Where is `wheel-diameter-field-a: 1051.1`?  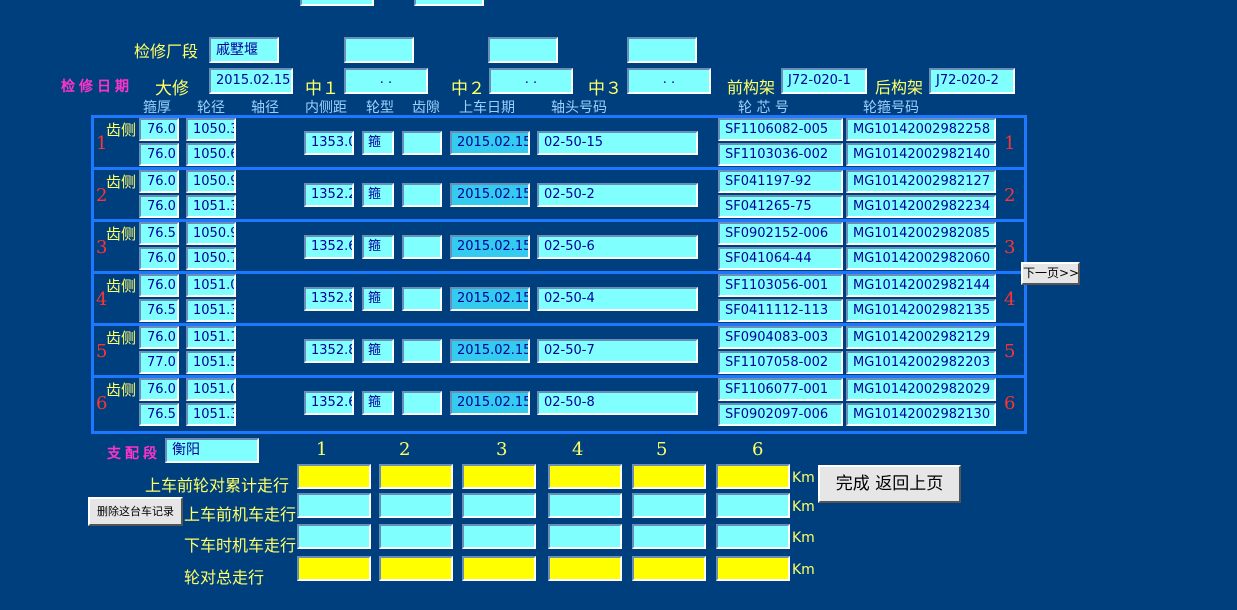
wheel-diameter-field-a: 1051.1 is located at coordinates (211, 337).